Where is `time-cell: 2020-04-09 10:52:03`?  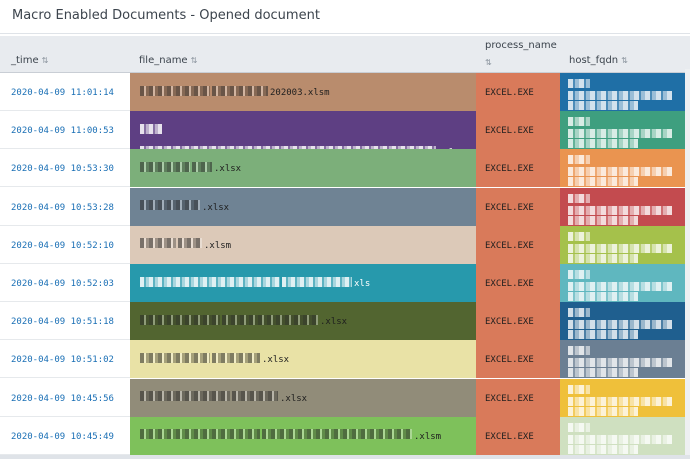
time-cell: 2020-04-09 10:52:03 is located at coordinates (65, 283).